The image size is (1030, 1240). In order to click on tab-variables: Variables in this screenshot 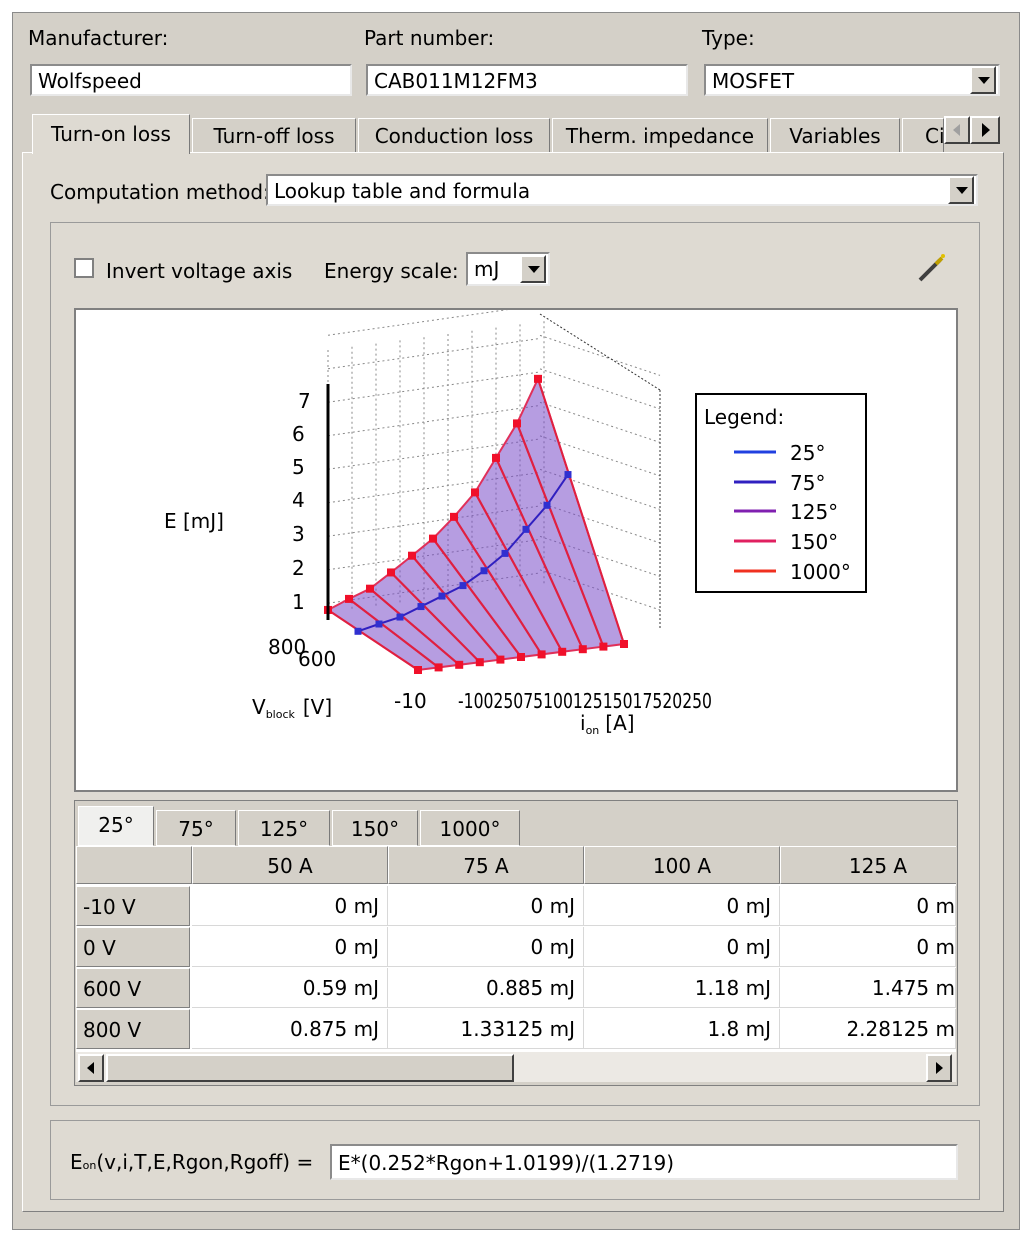, I will do `click(835, 135)`.